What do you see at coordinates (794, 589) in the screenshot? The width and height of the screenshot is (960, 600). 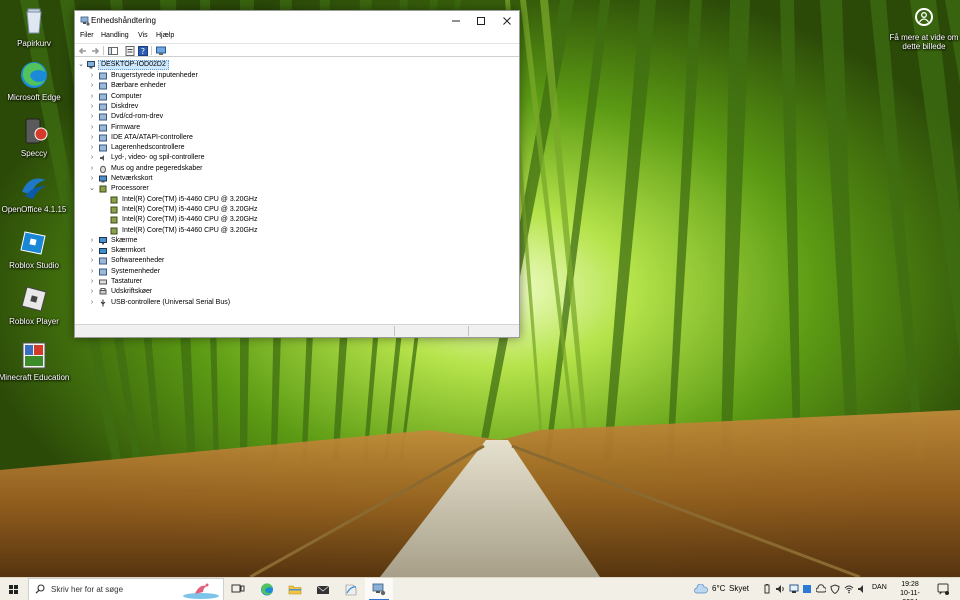 I see `network-icon` at bounding box center [794, 589].